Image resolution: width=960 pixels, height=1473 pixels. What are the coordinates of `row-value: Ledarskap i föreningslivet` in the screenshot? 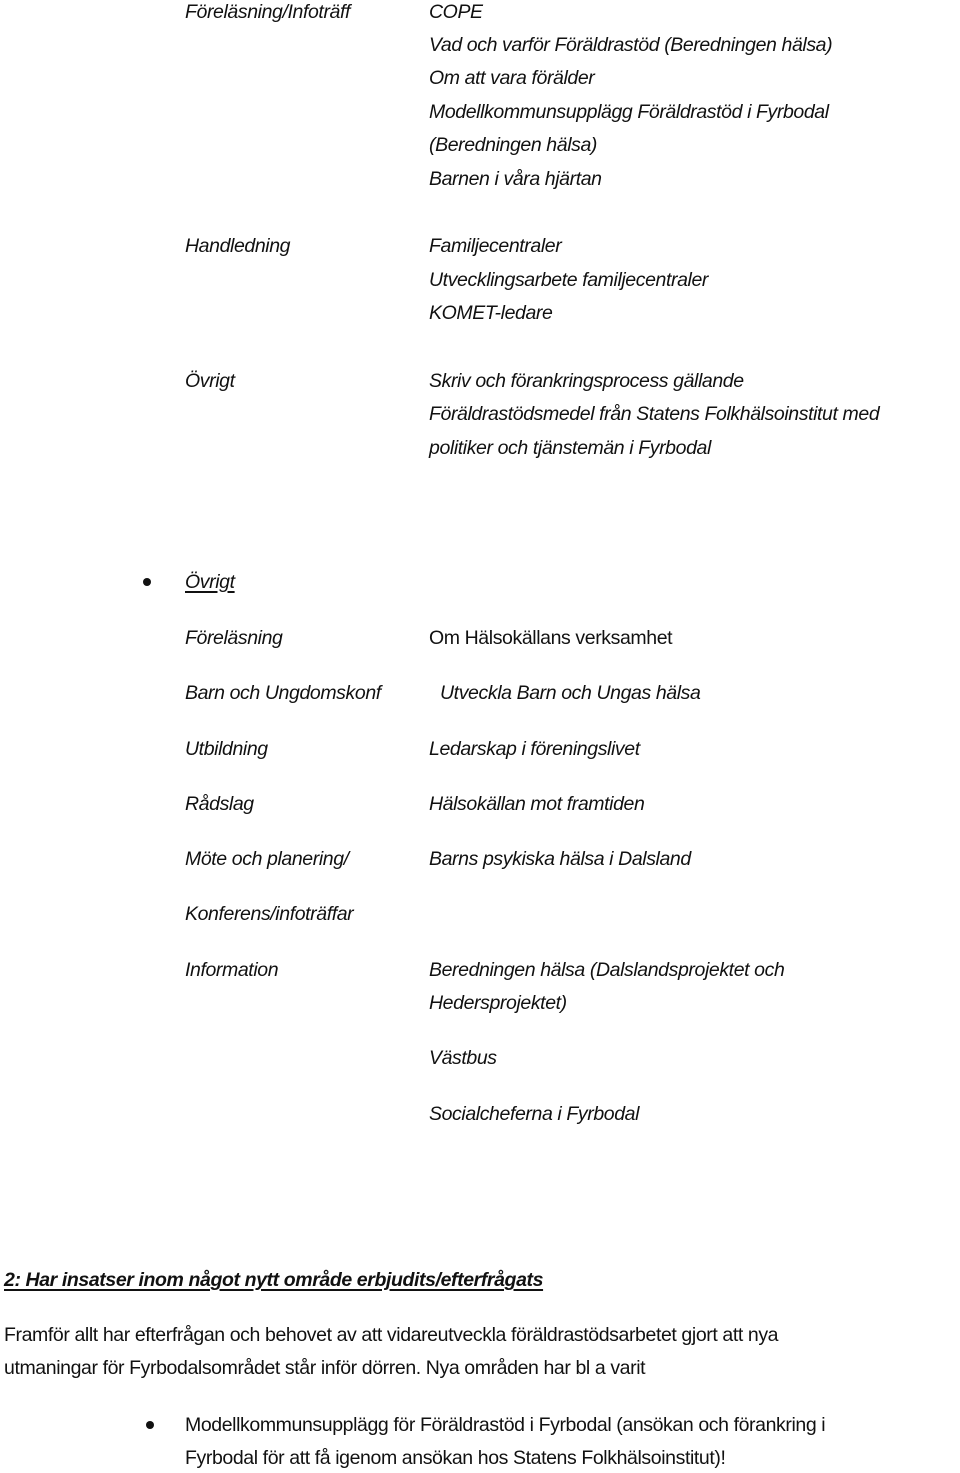 It's located at (534, 749).